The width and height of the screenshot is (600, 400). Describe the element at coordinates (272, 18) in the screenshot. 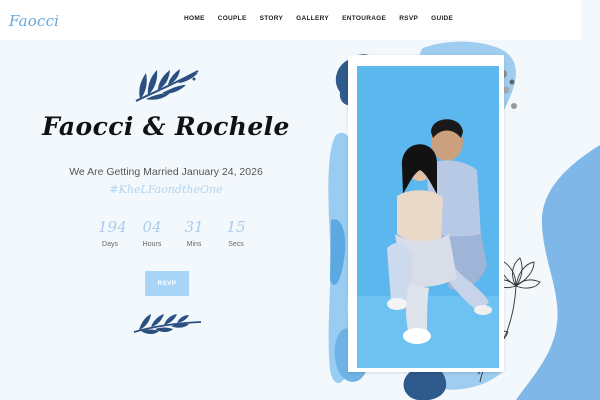

I see `nav-story: STORY` at that location.